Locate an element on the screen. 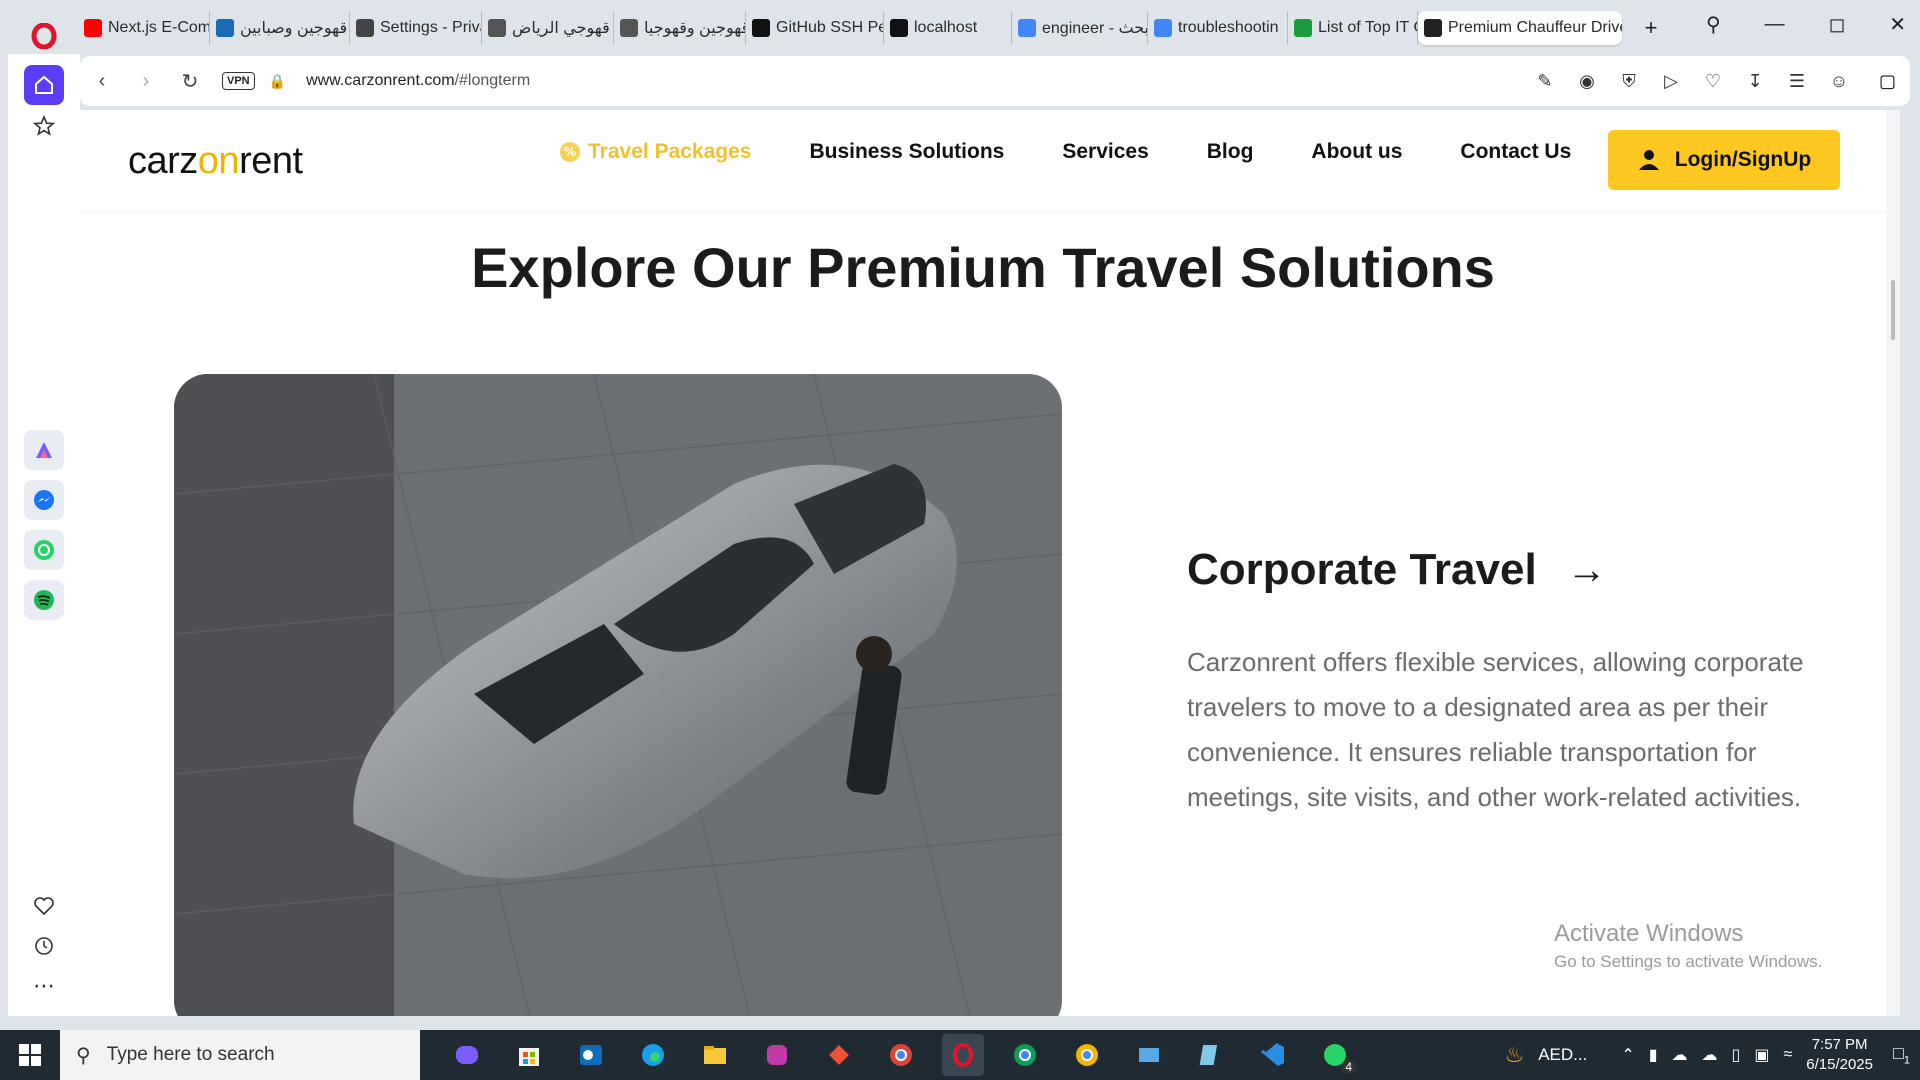 This screenshot has width=1920, height=1080. shield-icon: ⛨ is located at coordinates (1629, 81).